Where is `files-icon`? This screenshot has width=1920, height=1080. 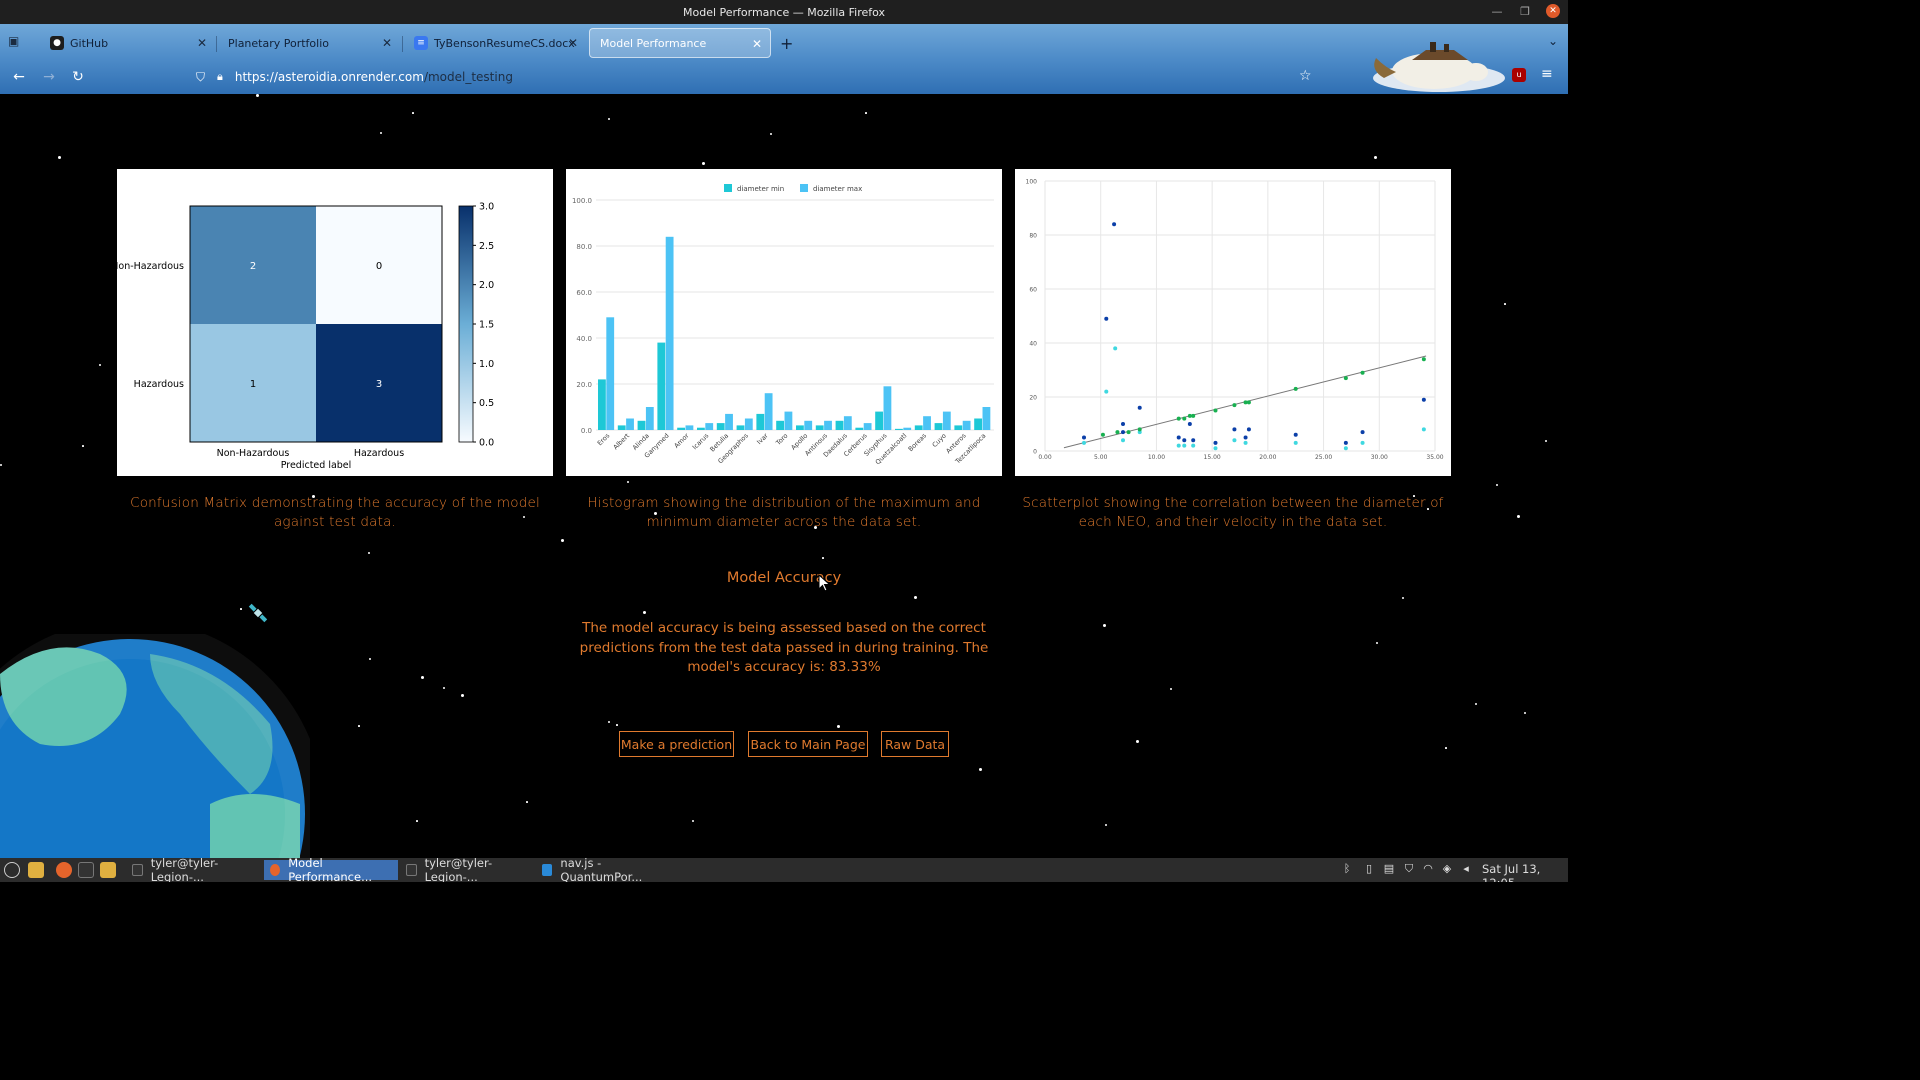
files-icon is located at coordinates (36, 870).